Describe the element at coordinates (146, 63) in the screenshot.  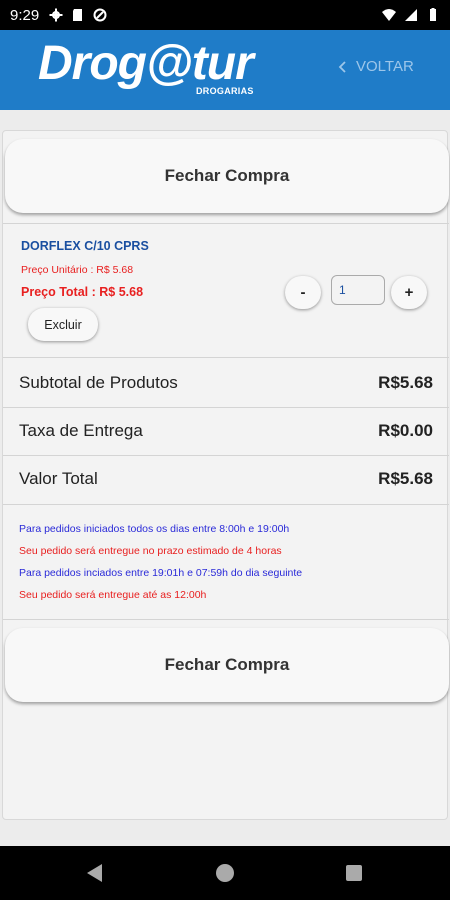
I see `drogatur-logo: Drog@tur` at that location.